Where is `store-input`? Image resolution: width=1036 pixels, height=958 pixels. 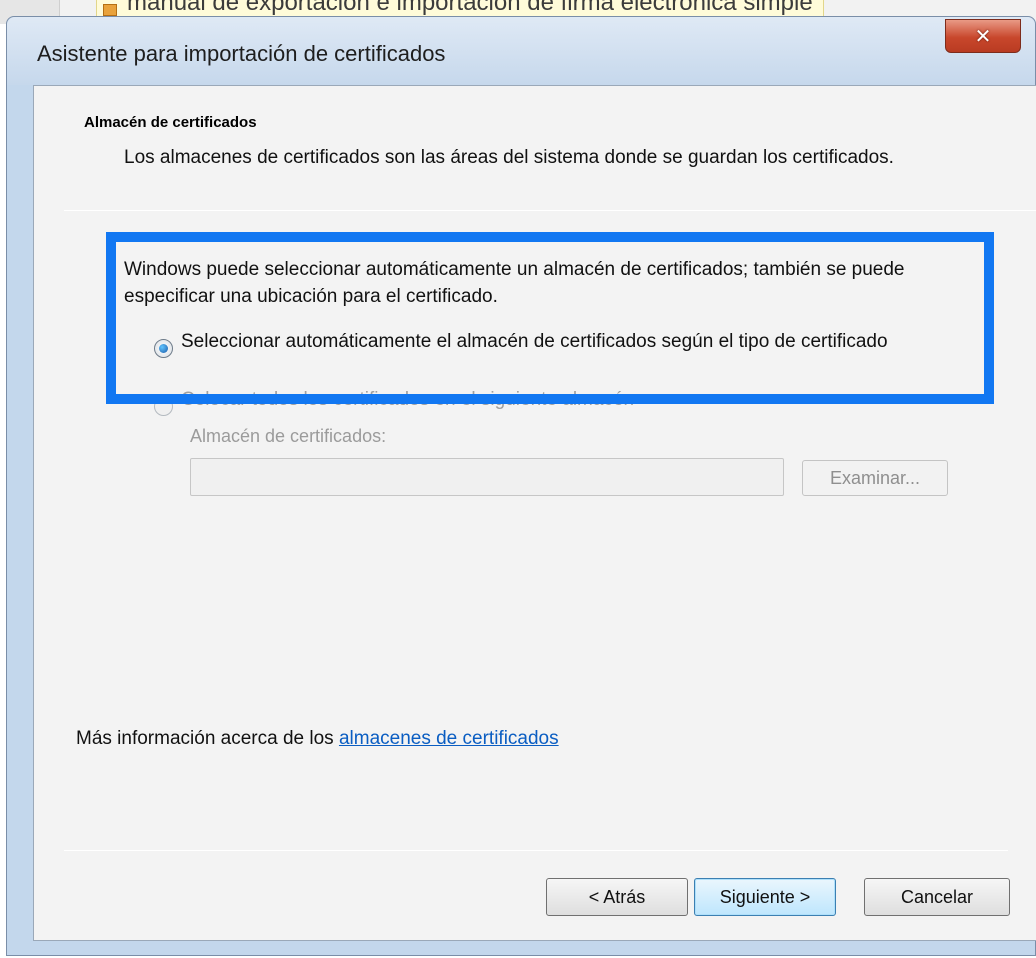
store-input is located at coordinates (487, 477).